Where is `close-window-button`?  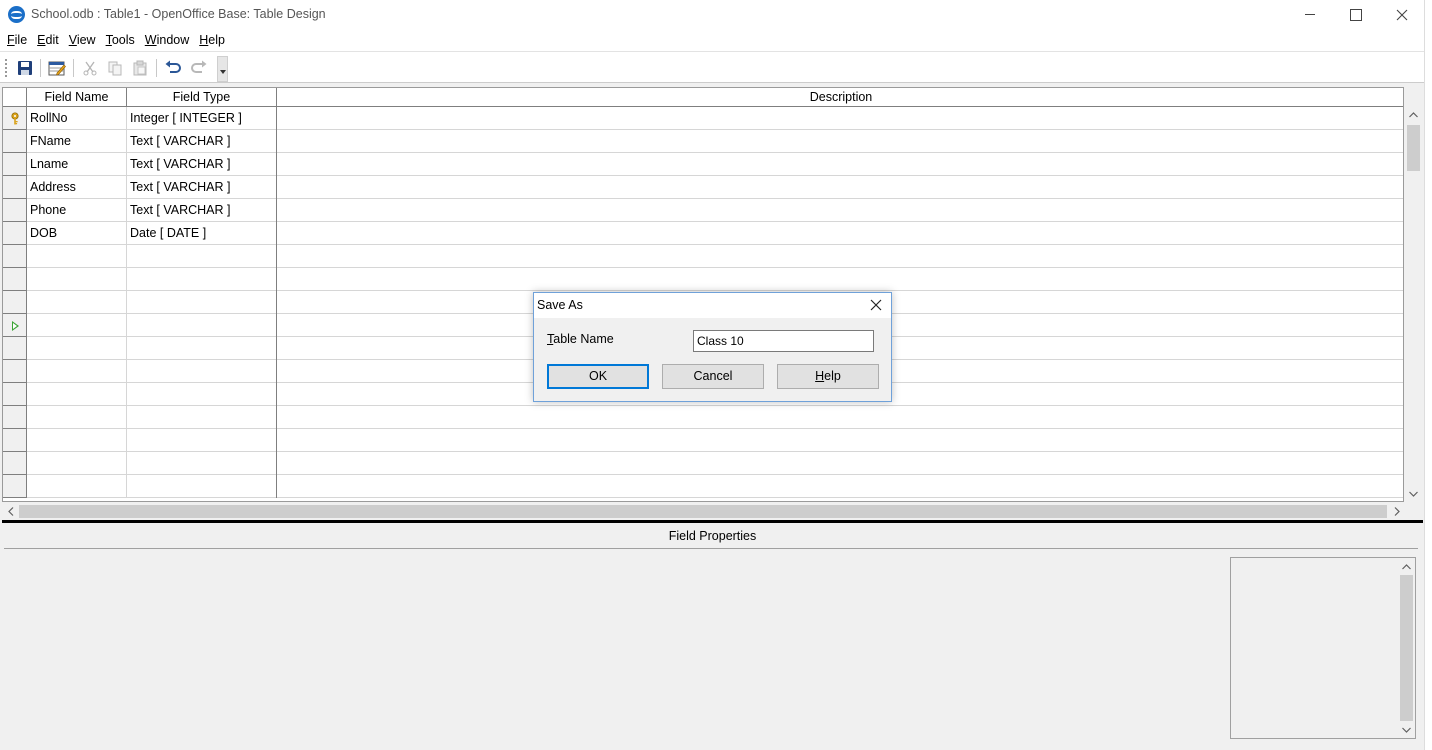
close-window-button is located at coordinates (1402, 14).